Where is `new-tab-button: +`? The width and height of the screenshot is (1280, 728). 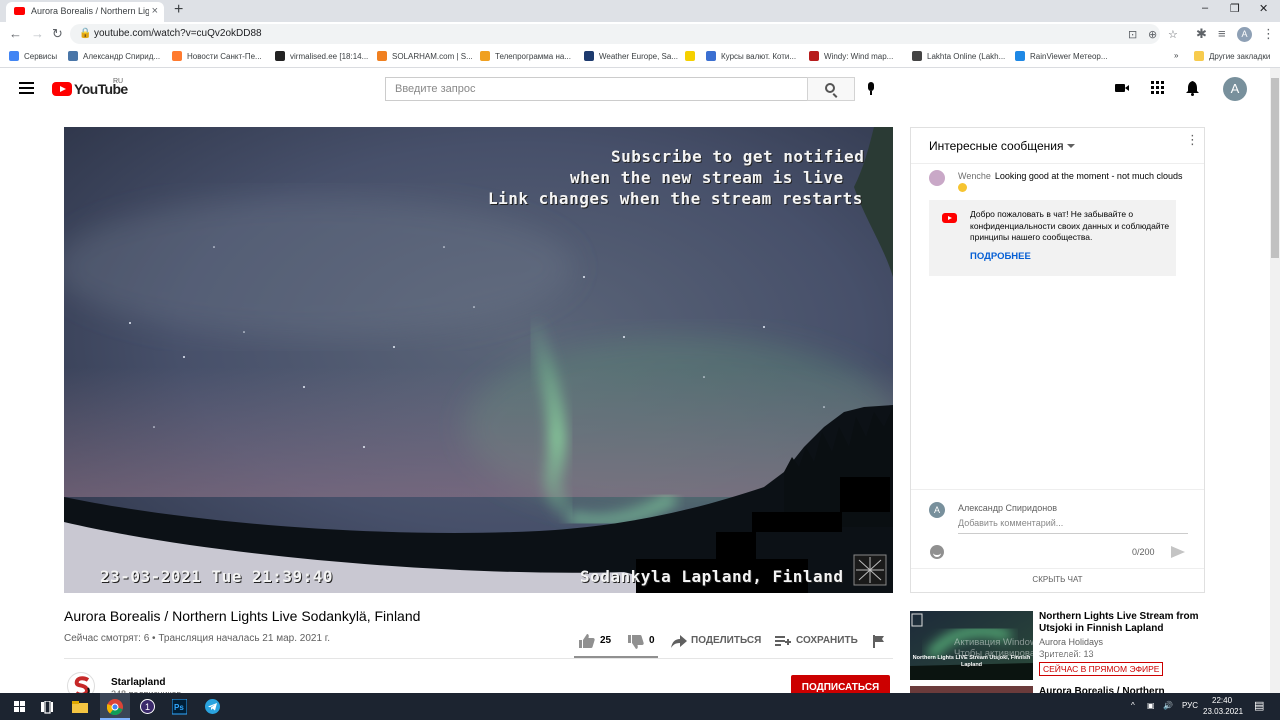
new-tab-button: + is located at coordinates (178, 10).